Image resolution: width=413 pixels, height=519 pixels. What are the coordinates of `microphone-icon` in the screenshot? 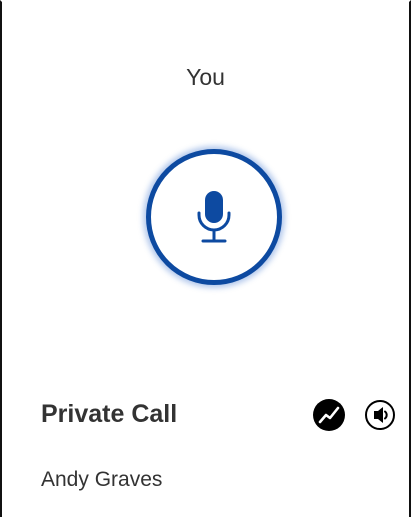 It's located at (214, 217).